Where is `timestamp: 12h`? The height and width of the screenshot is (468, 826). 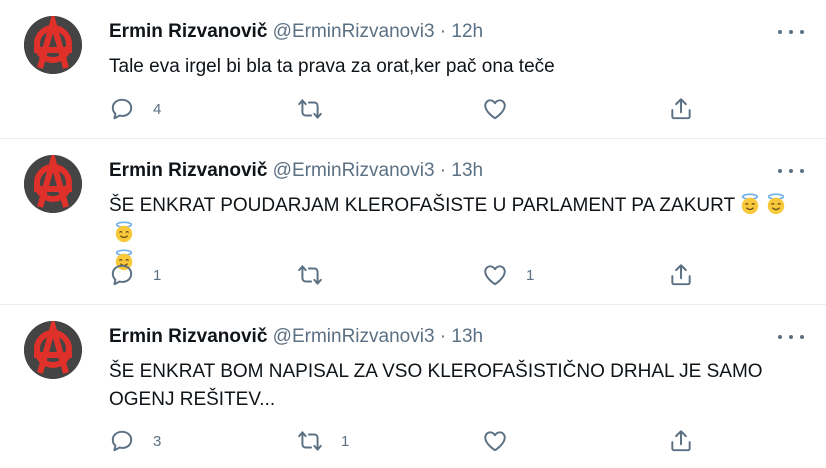
timestamp: 12h is located at coordinates (467, 31).